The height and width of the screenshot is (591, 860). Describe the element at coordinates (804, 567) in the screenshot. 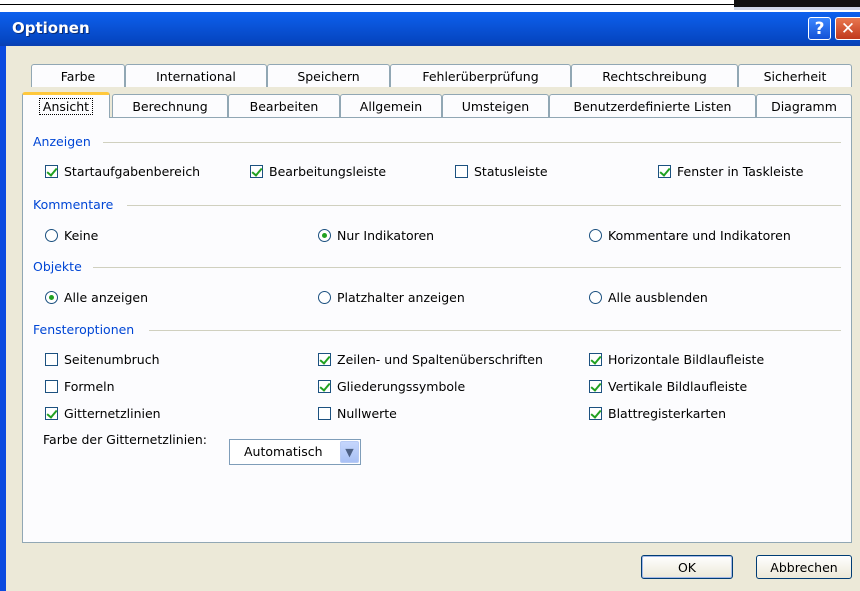

I see `cancel-button: Abbrechen` at that location.